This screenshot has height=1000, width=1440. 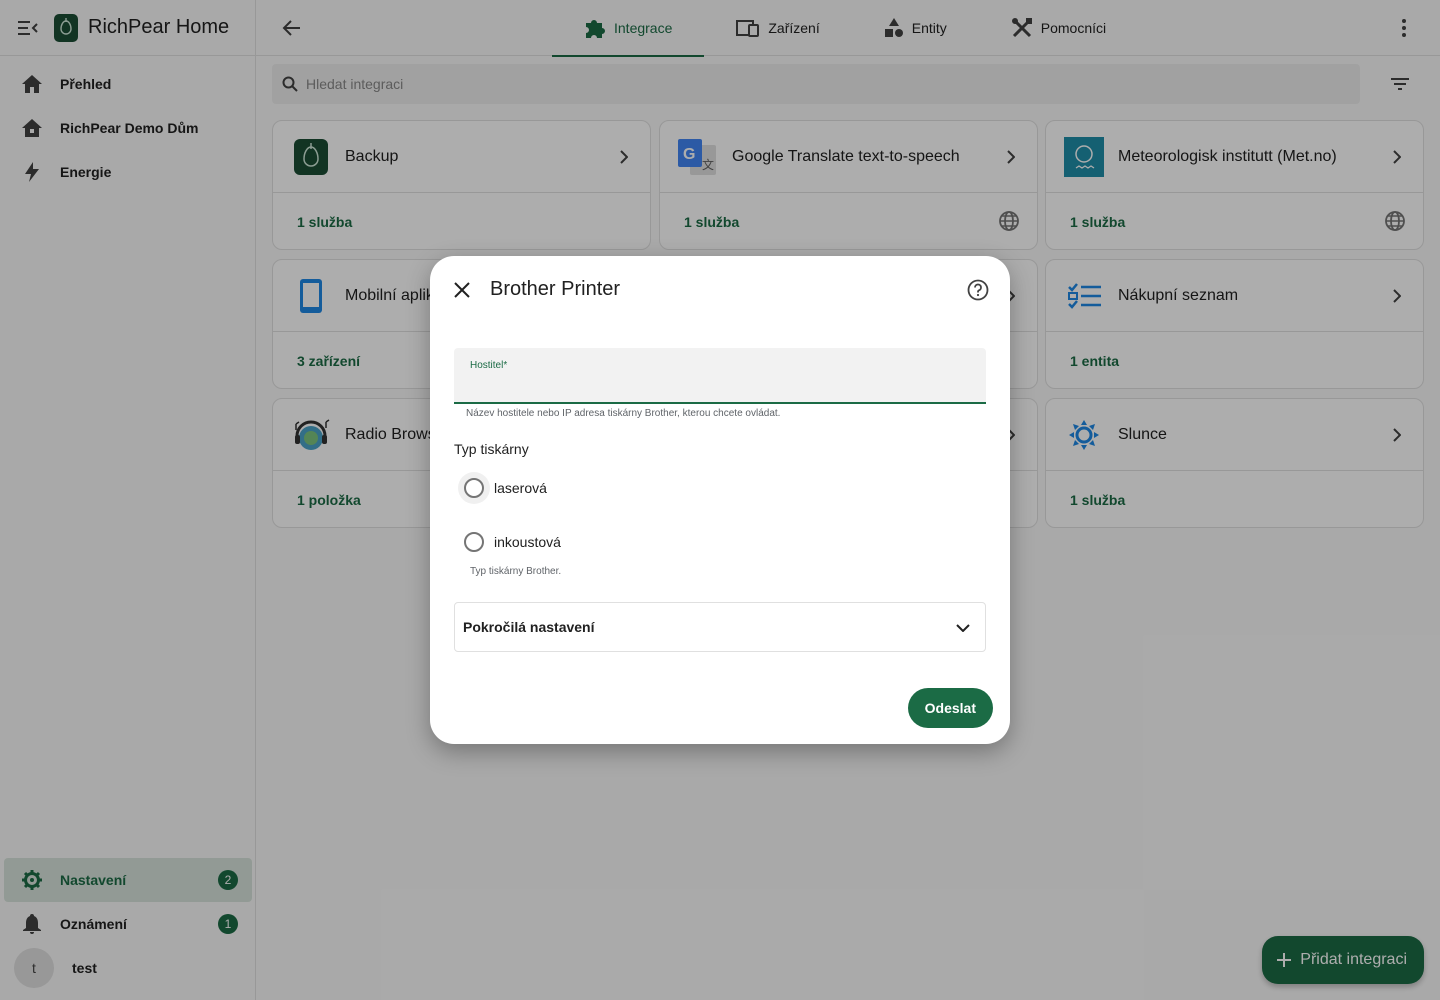 What do you see at coordinates (720, 627) in the screenshot?
I see `advanced-settings-expander: Pokročilá nastavení` at bounding box center [720, 627].